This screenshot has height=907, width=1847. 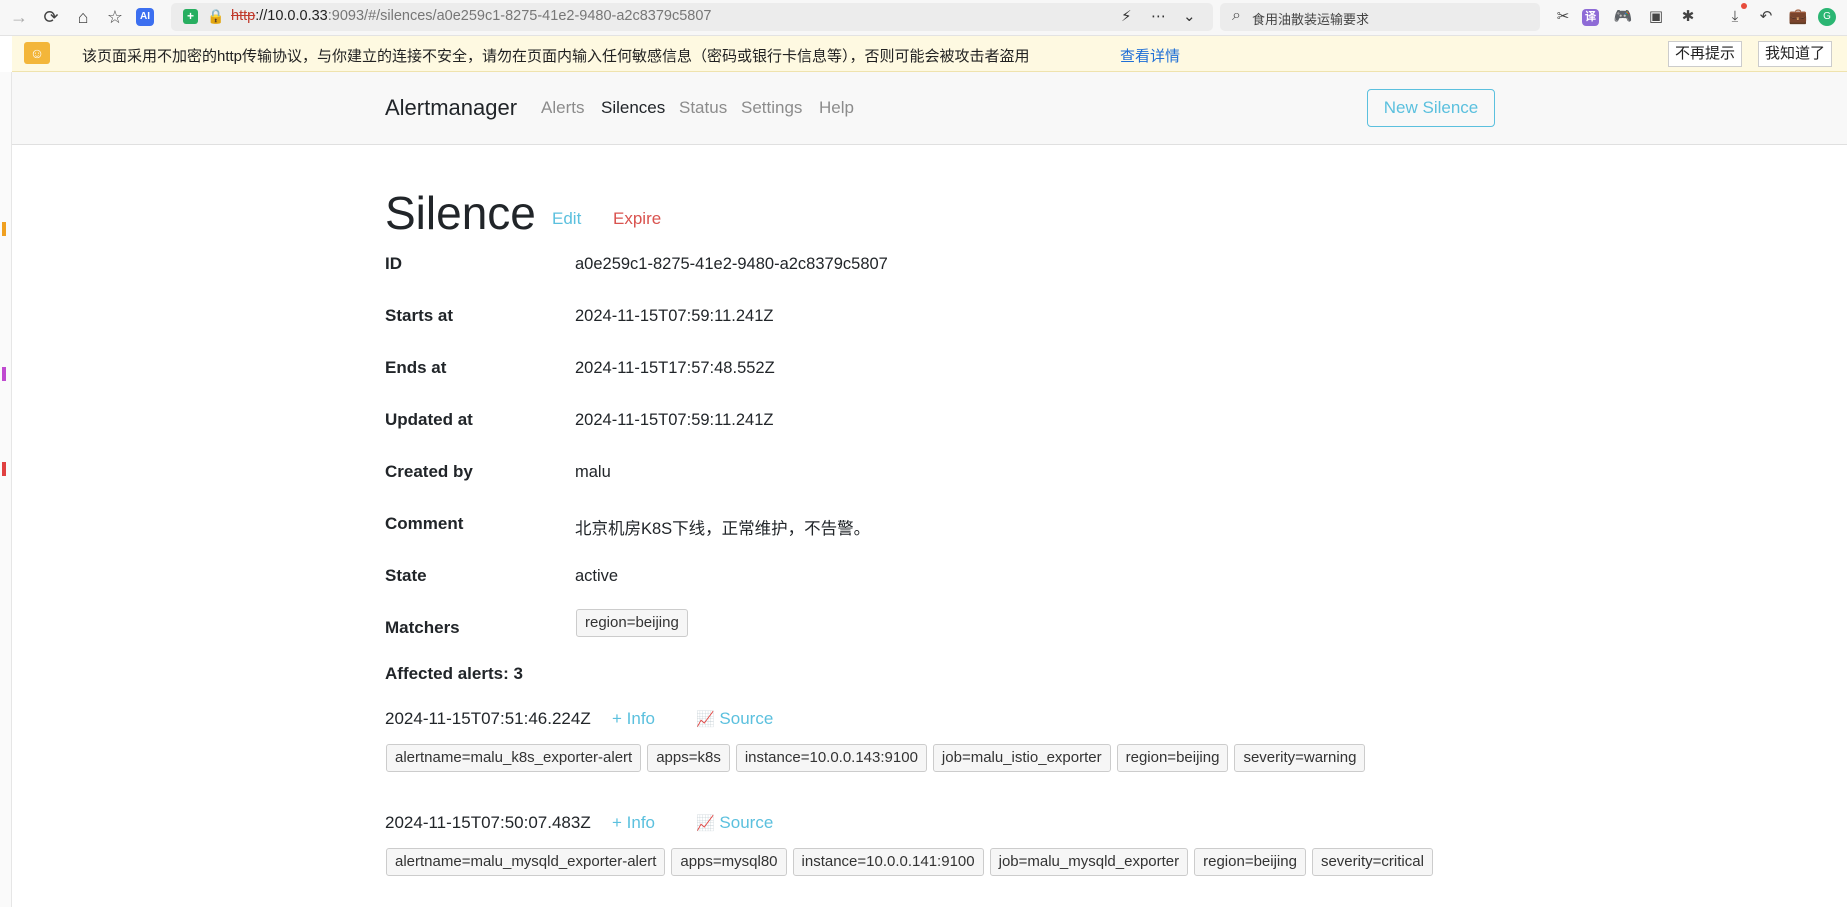 I want to click on url-protocol: http, so click(x=243, y=16).